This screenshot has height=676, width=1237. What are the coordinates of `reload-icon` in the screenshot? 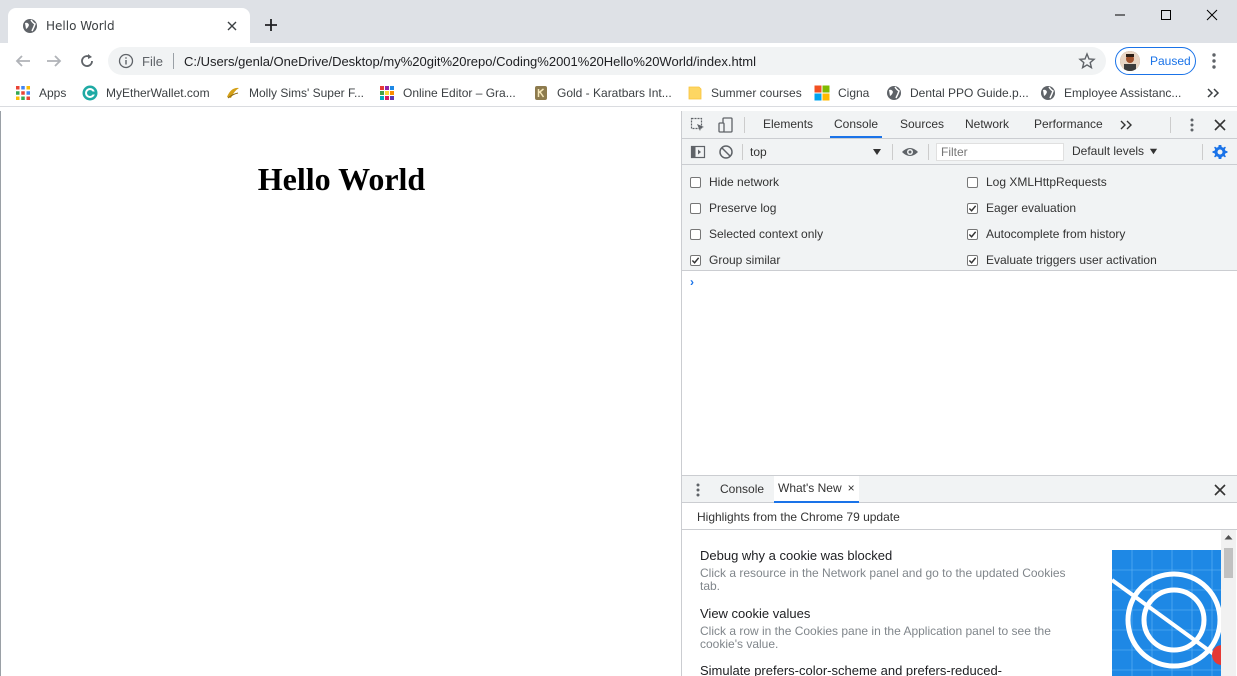 It's located at (87, 61).